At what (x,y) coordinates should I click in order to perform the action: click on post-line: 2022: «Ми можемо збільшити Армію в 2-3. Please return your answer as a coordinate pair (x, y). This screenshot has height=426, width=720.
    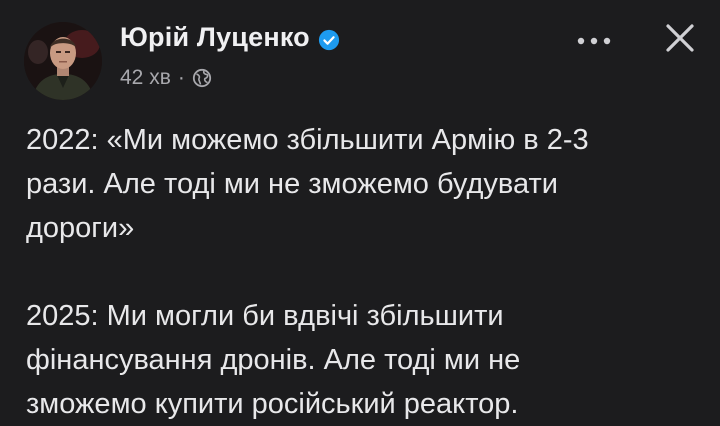
    Looking at the image, I should click on (307, 140).